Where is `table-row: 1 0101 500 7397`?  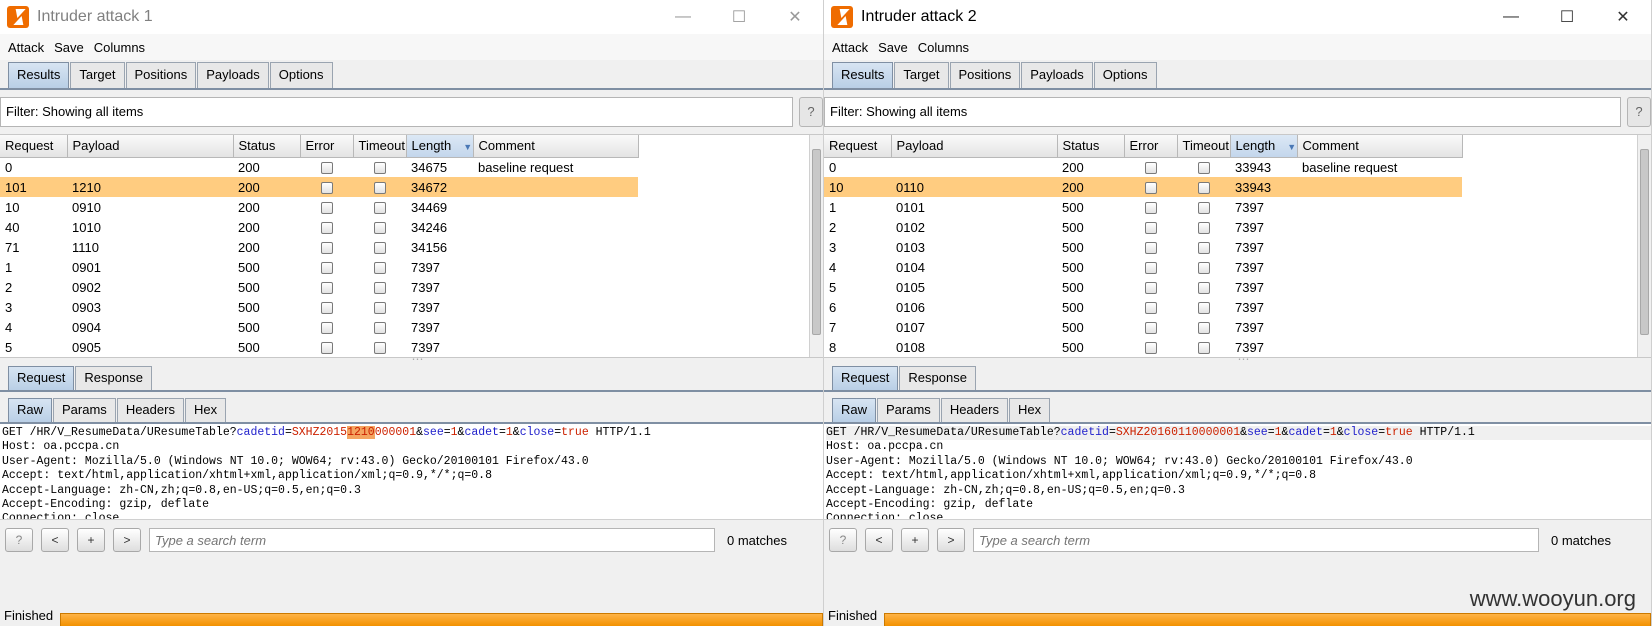 table-row: 1 0101 500 7397 is located at coordinates (1143, 207).